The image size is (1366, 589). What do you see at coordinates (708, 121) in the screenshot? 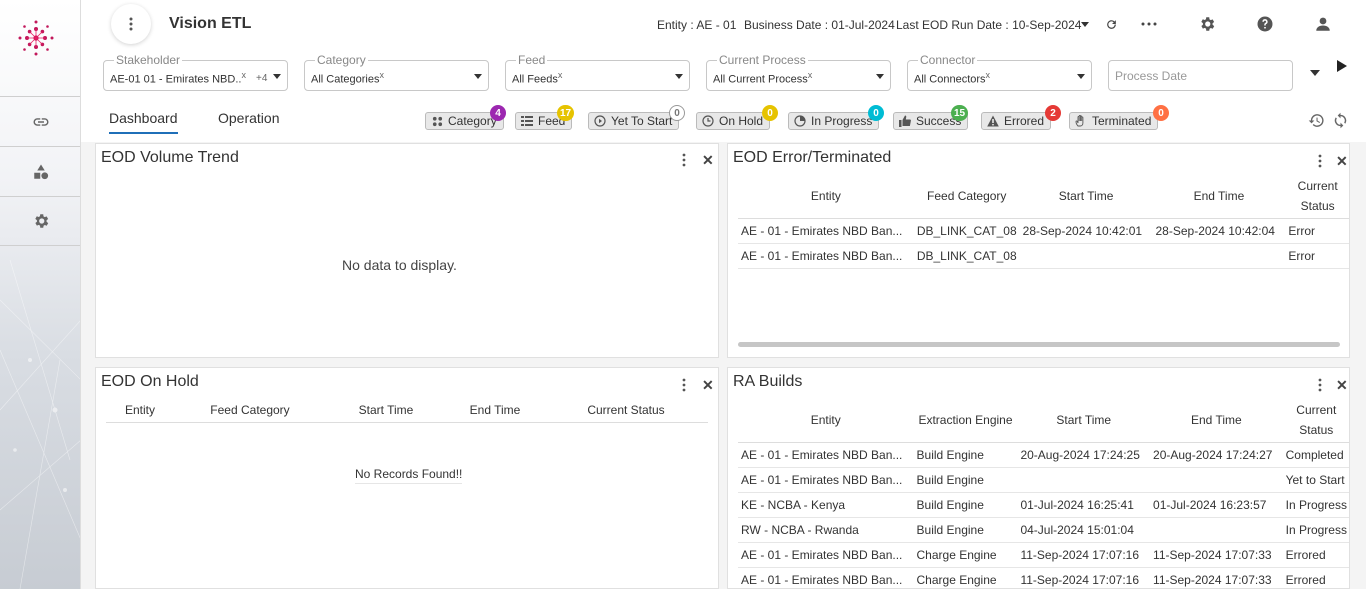
I see `clock-icon` at bounding box center [708, 121].